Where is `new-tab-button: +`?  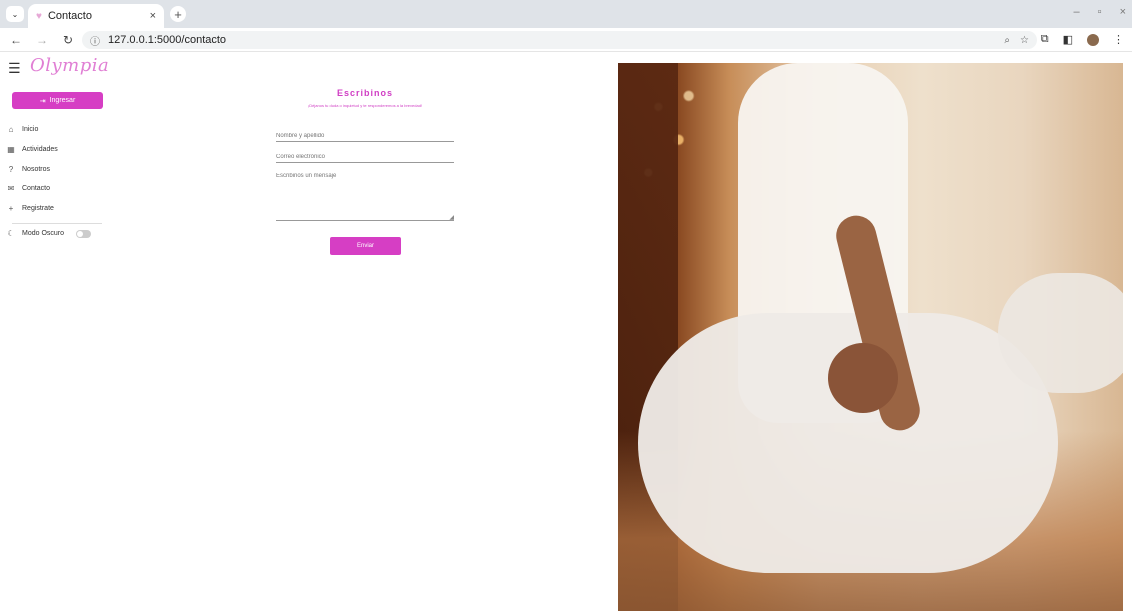 new-tab-button: + is located at coordinates (178, 14).